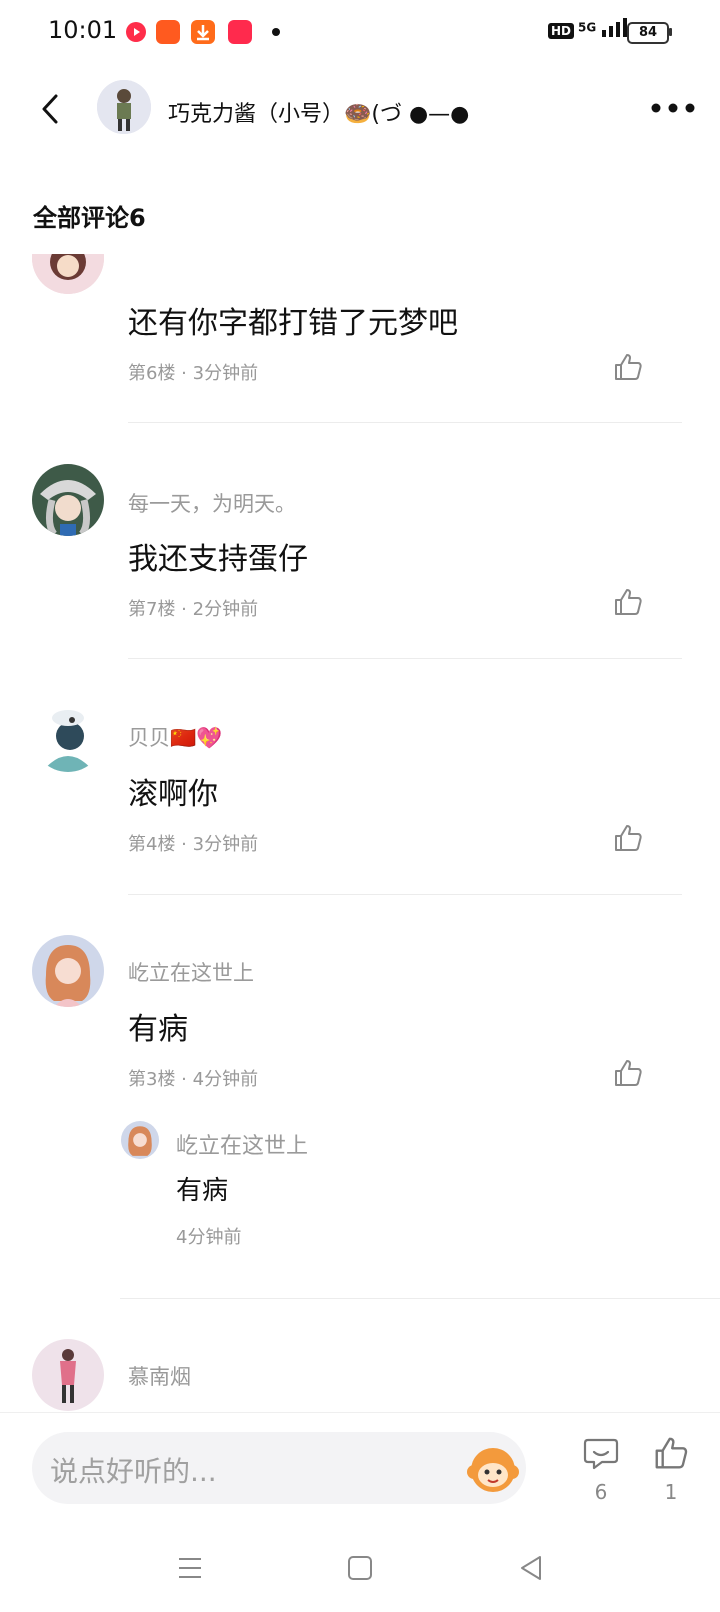 The width and height of the screenshot is (720, 1612). What do you see at coordinates (240, 32) in the screenshot?
I see `xiaohongshu-icon` at bounding box center [240, 32].